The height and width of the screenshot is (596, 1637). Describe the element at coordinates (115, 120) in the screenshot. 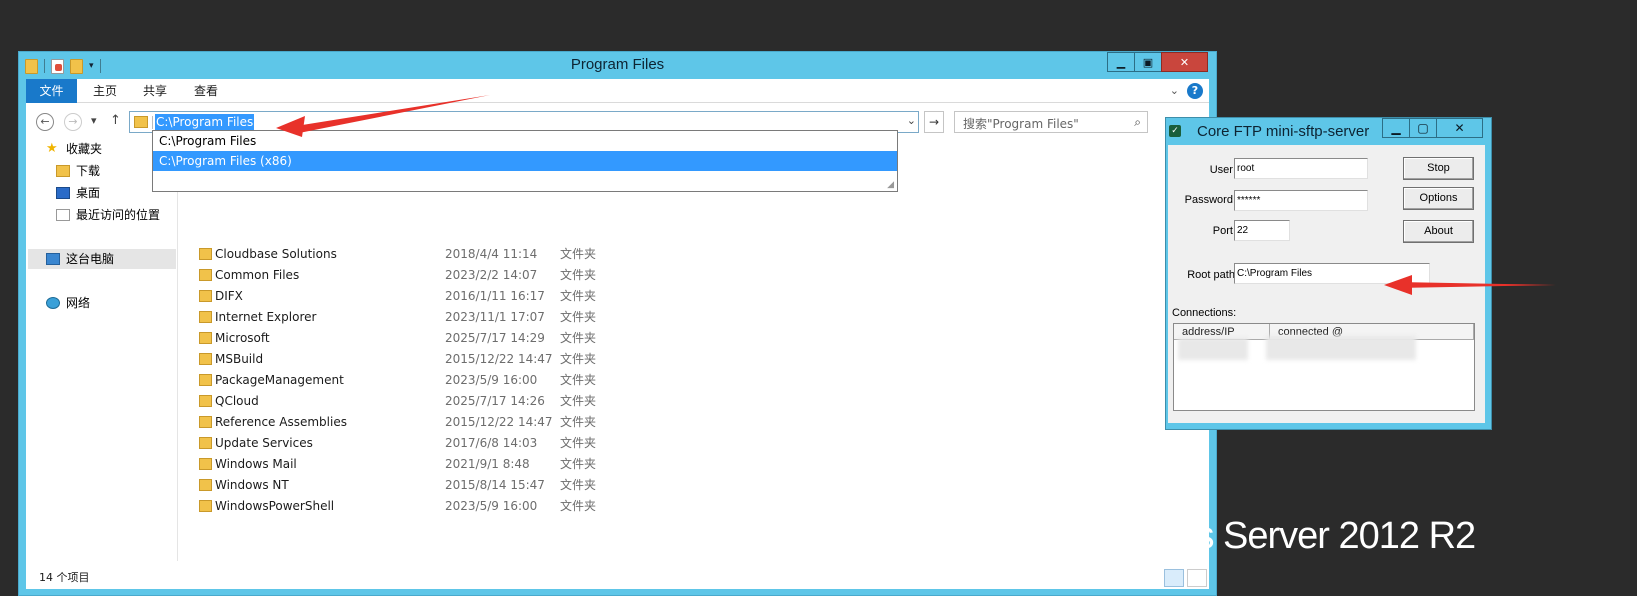

I see `up-button: ↑` at that location.